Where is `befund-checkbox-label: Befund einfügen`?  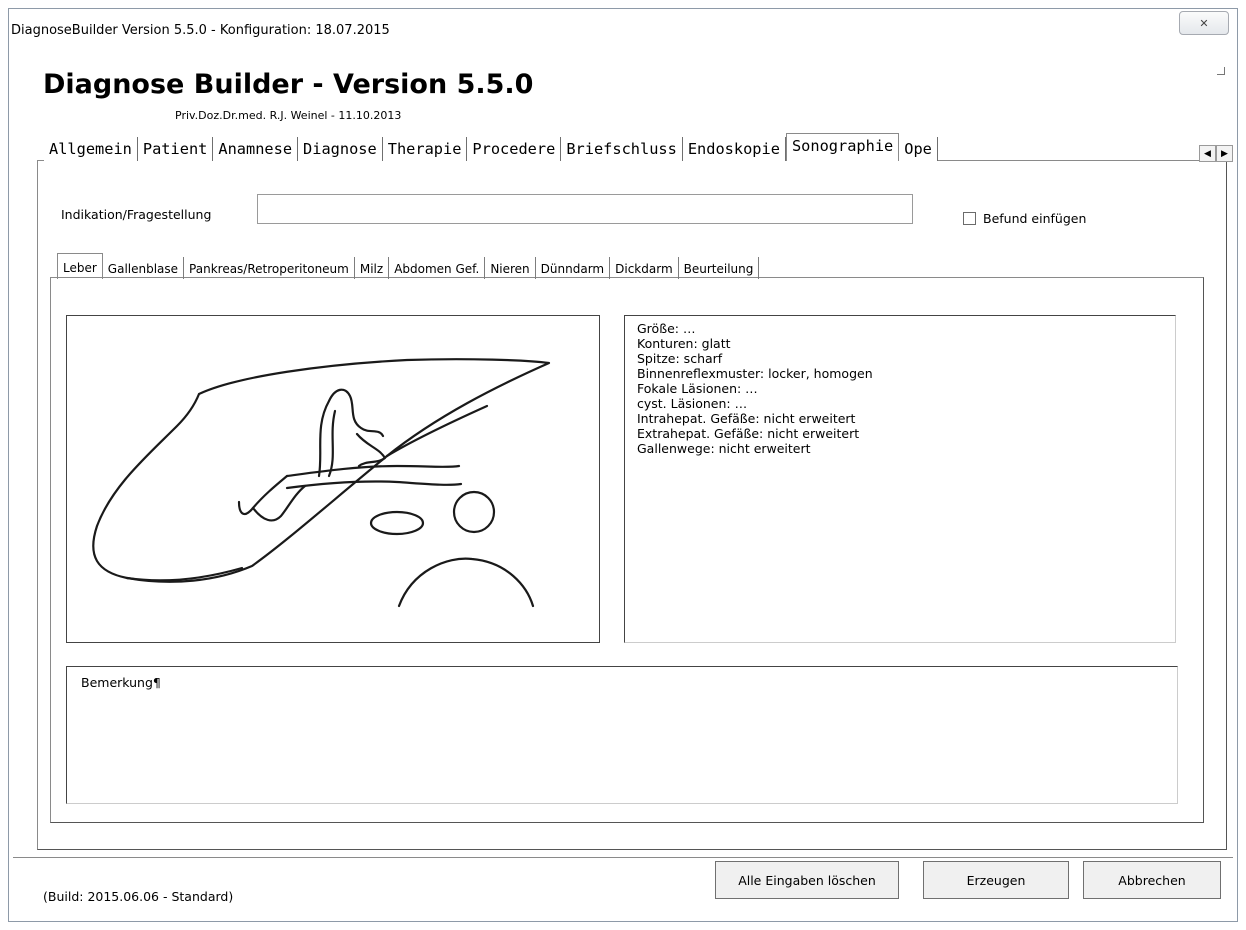
befund-checkbox-label: Befund einfügen is located at coordinates (1035, 218).